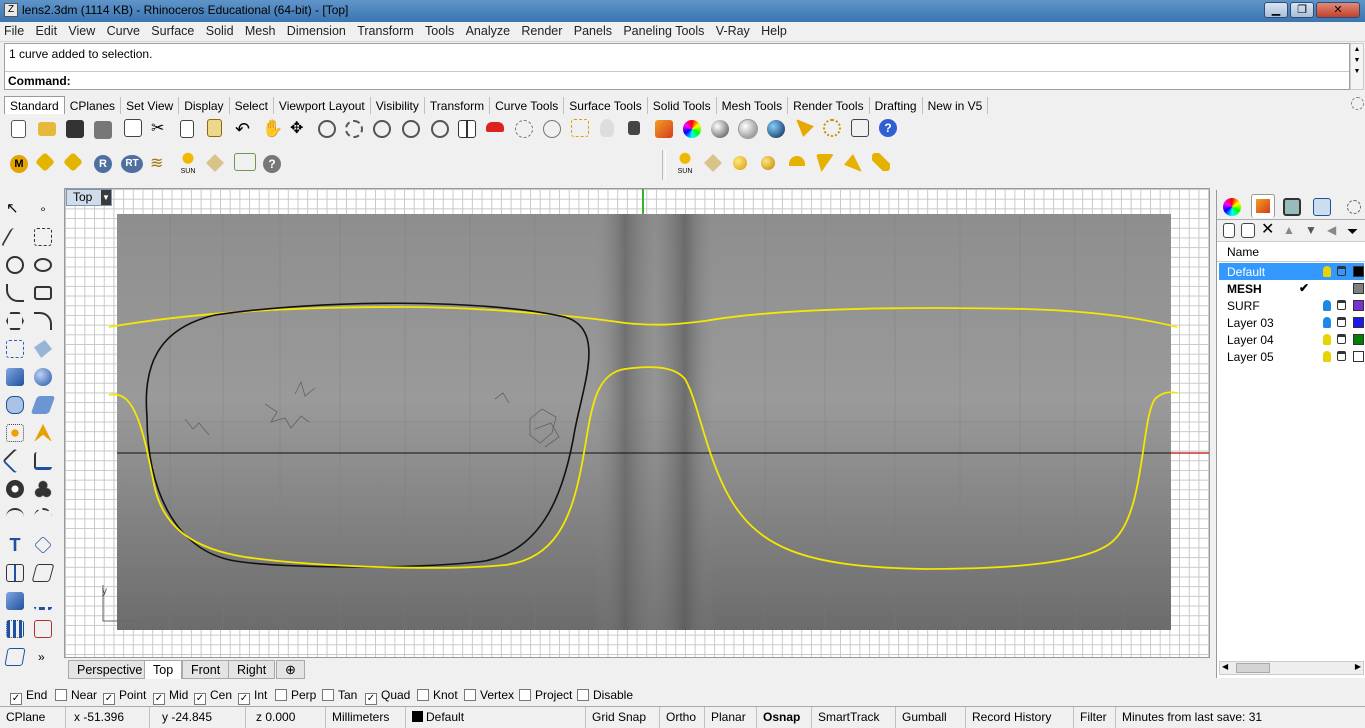  Describe the element at coordinates (829, 105) in the screenshot. I see `tab-render-tools: Render Tools` at that location.